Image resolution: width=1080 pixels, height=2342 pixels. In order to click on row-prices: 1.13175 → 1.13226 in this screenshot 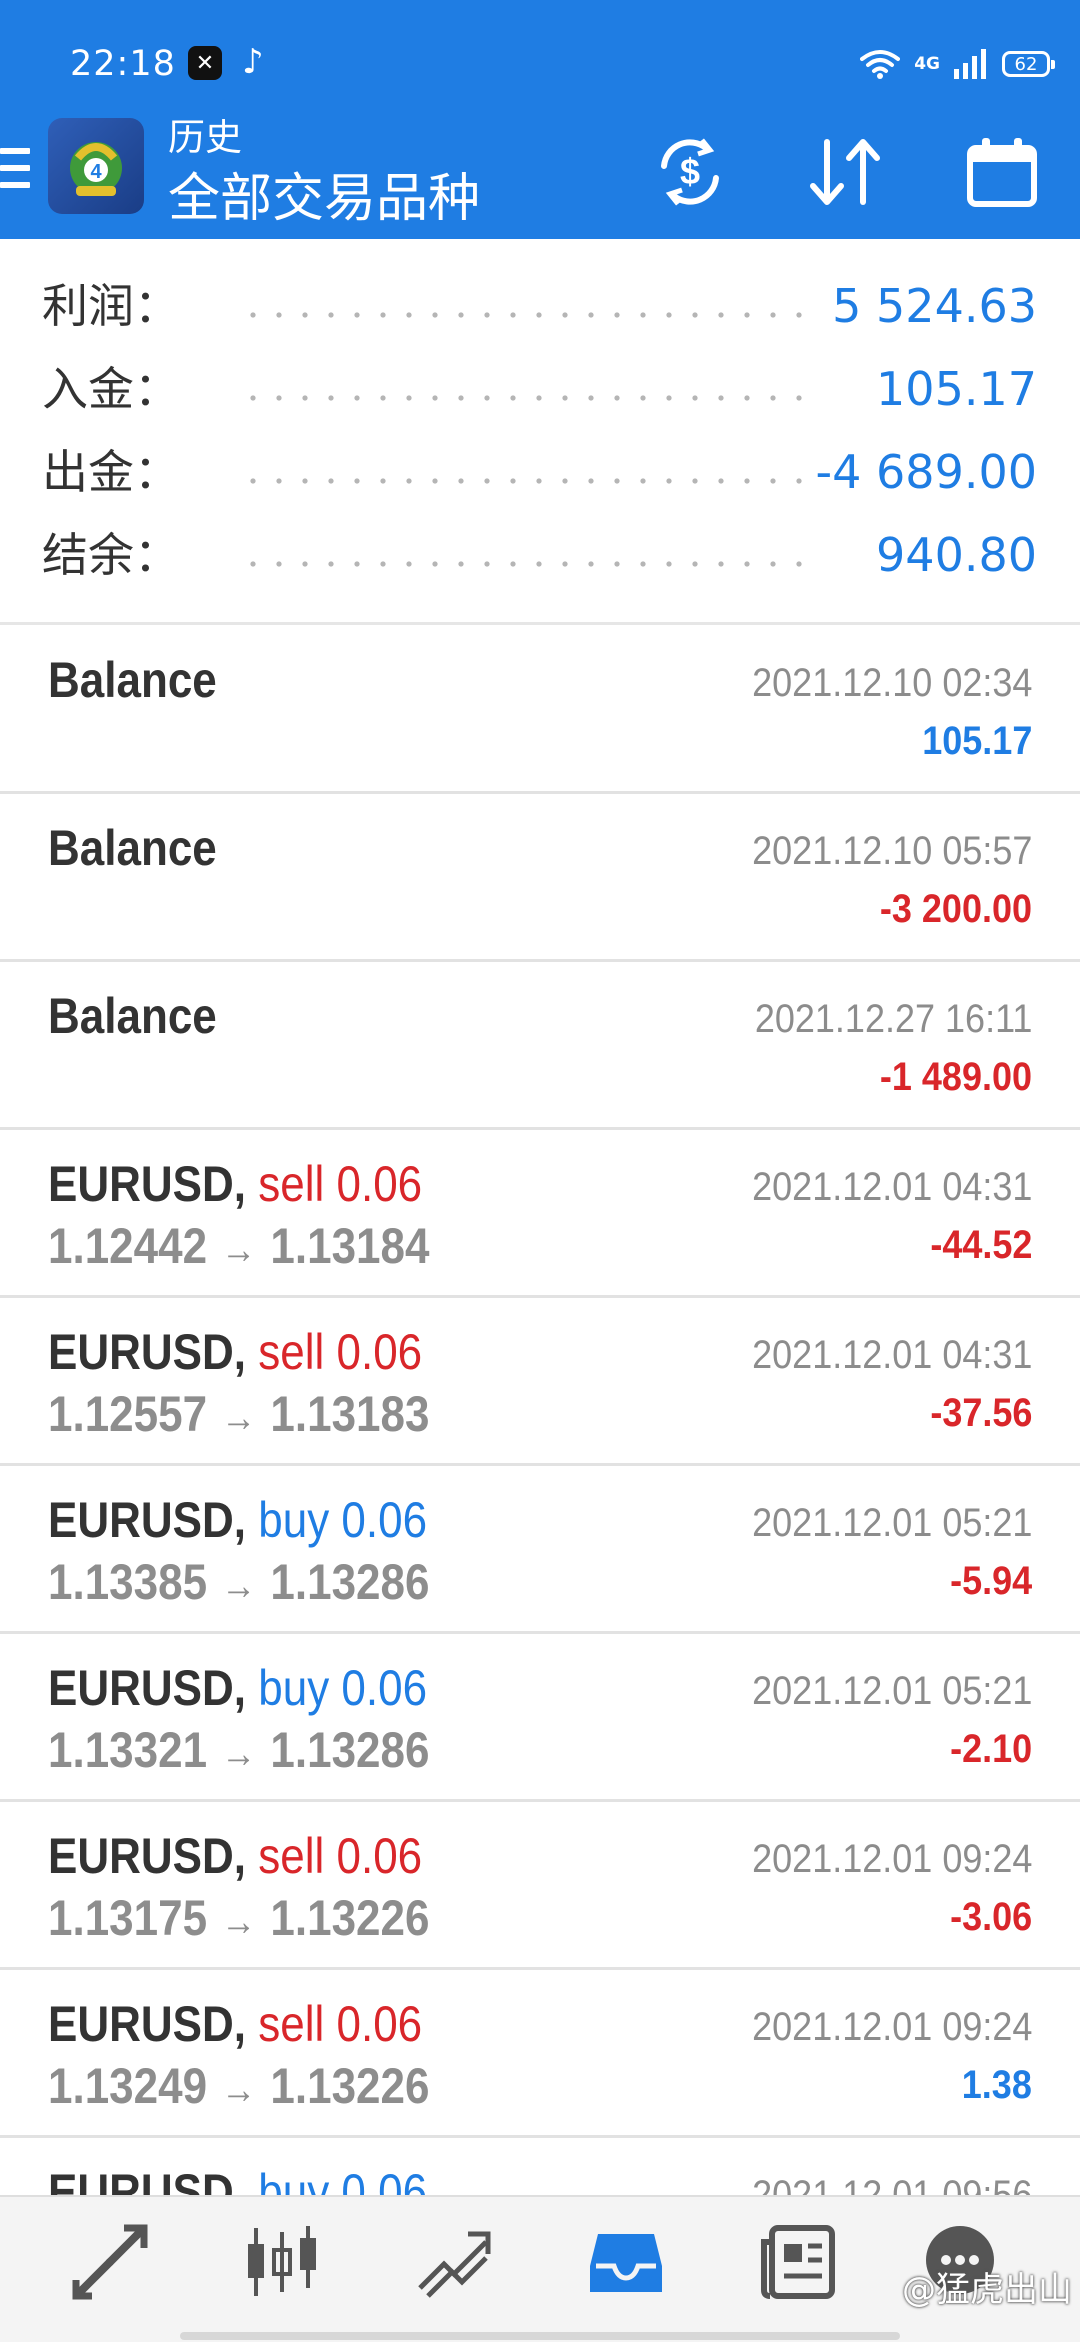, I will do `click(238, 1918)`.